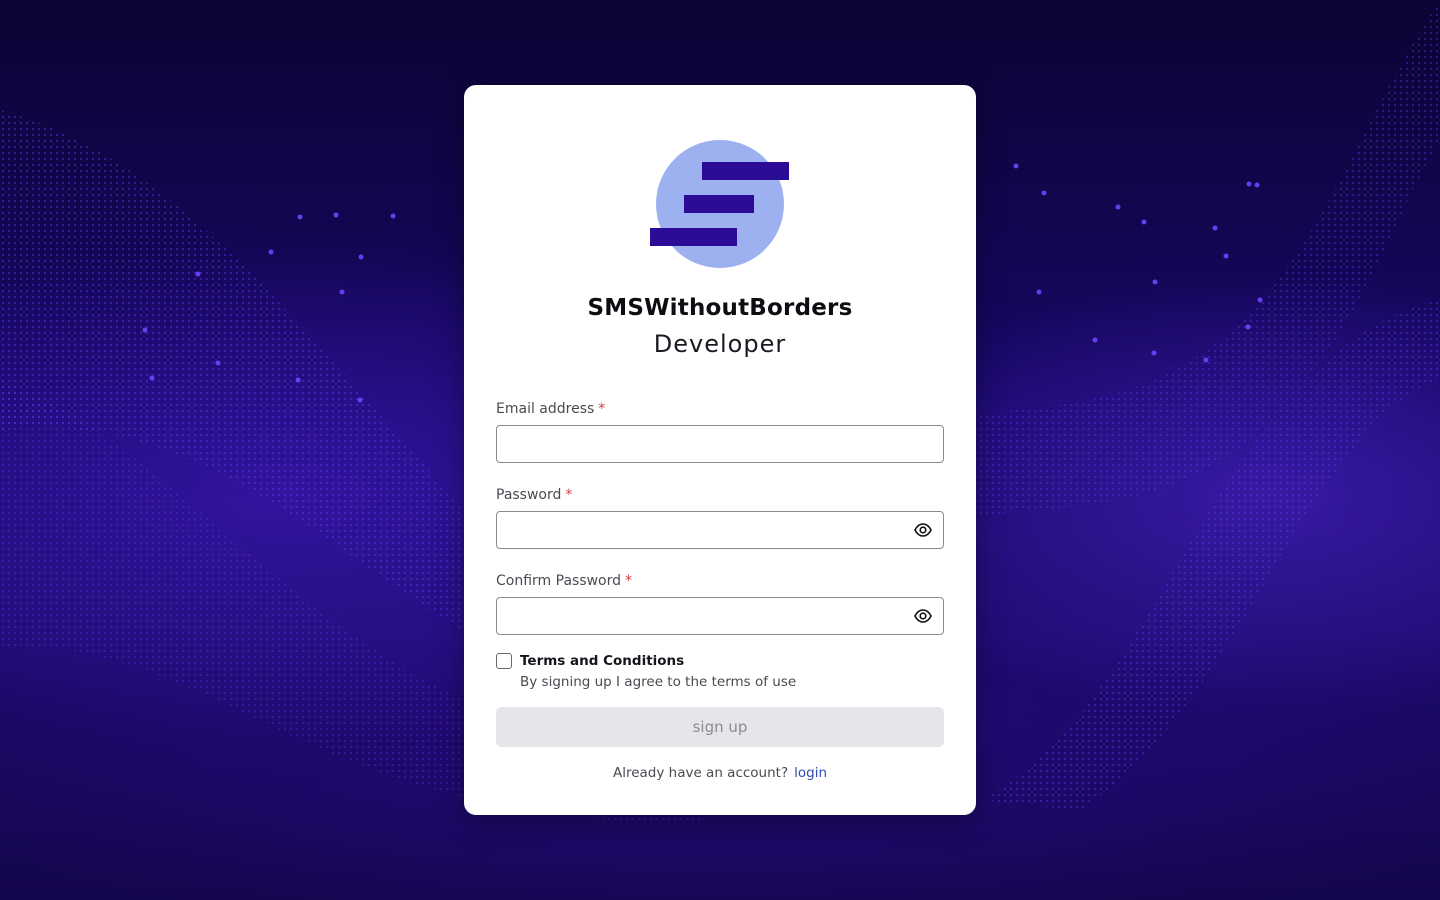 Image resolution: width=1440 pixels, height=900 pixels. What do you see at coordinates (719, 204) in the screenshot?
I see `smswithoutborders-logo-icon` at bounding box center [719, 204].